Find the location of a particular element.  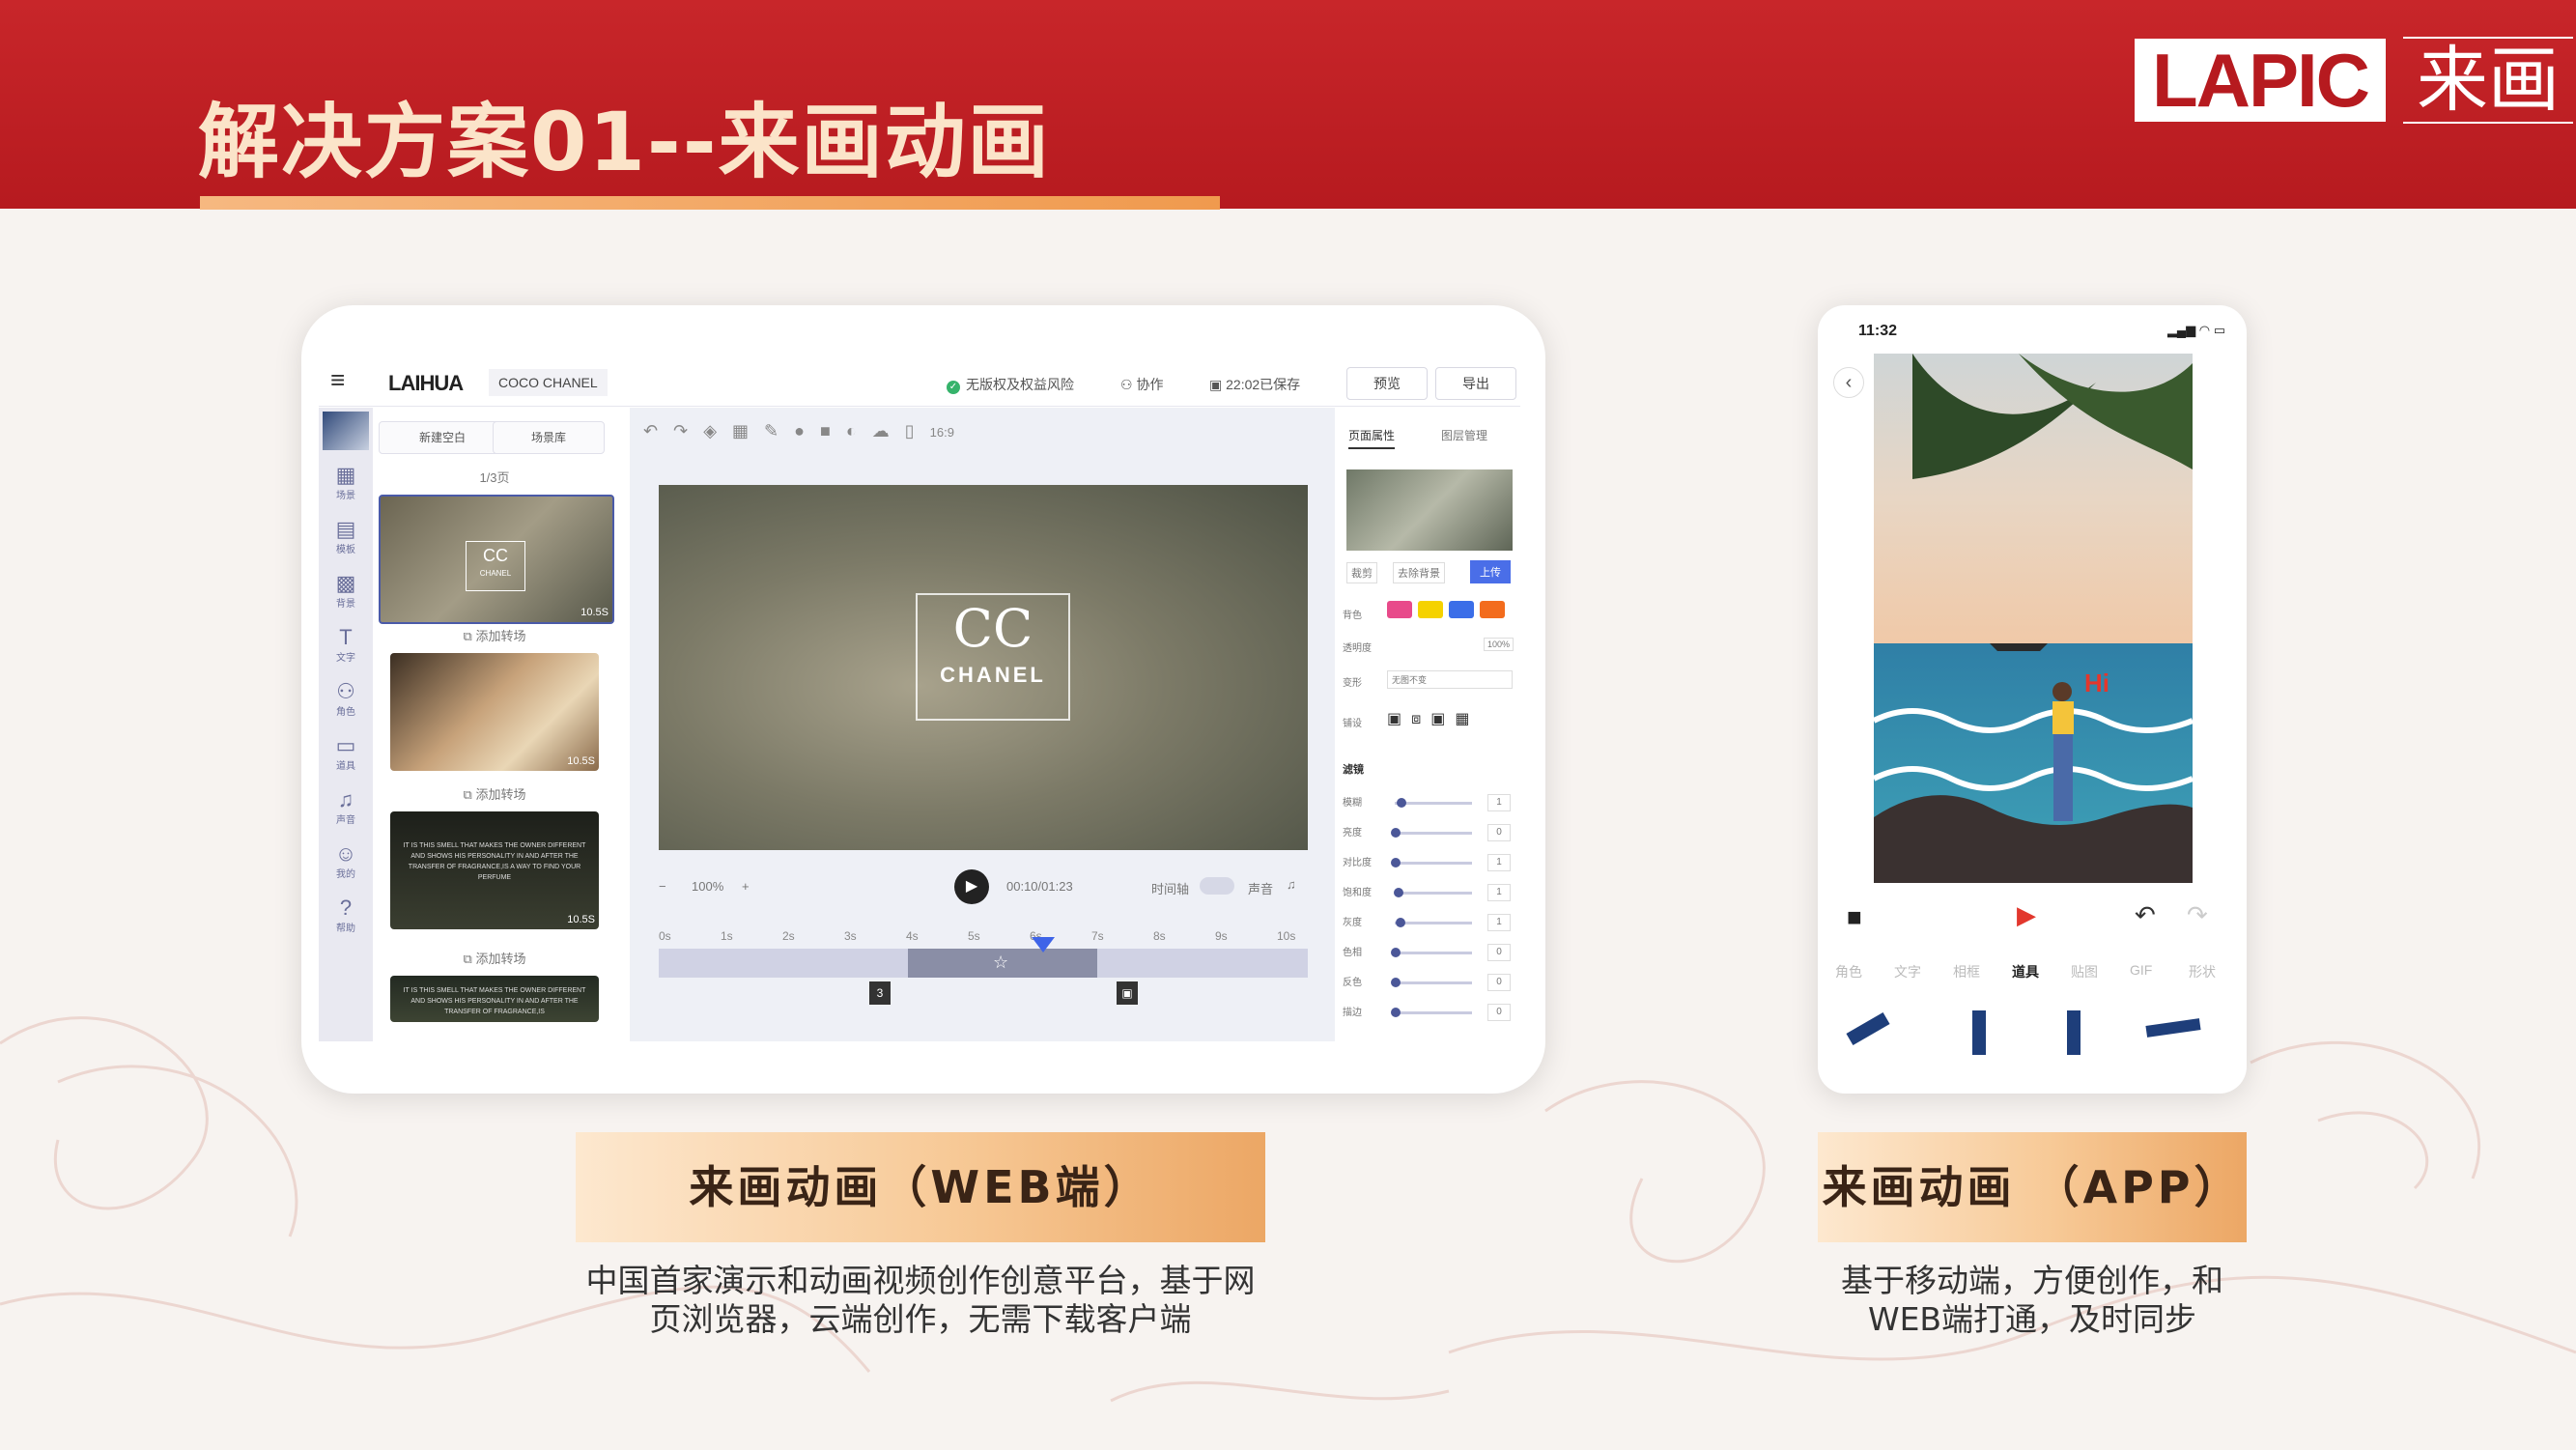

play-button: ▶ is located at coordinates (971, 887).